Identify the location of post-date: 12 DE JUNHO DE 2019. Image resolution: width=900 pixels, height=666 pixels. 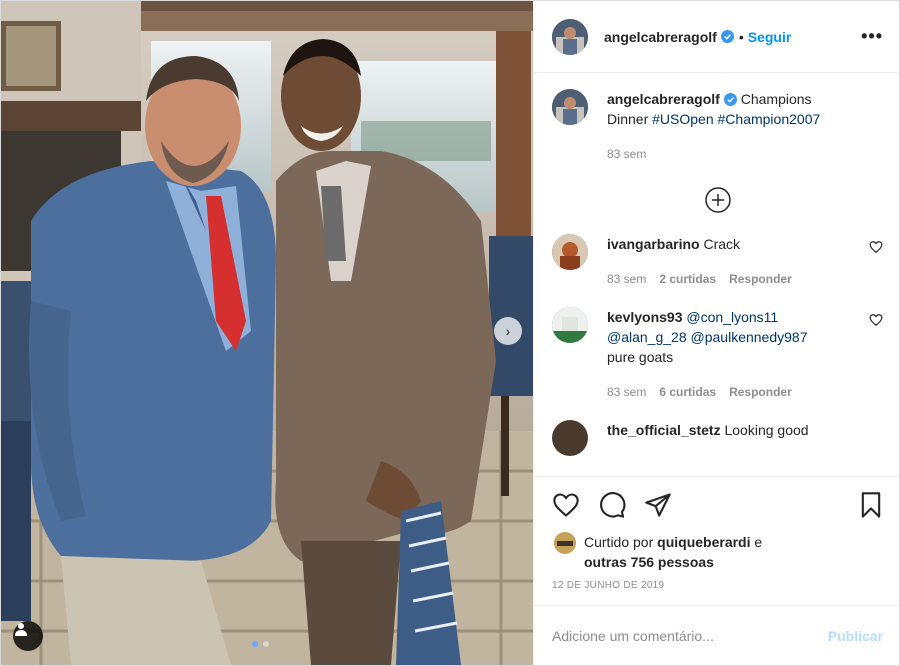
(608, 585).